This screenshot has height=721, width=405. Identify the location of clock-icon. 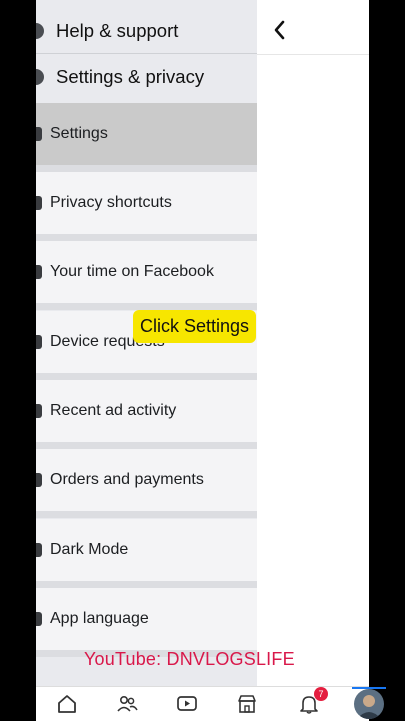
(39, 272).